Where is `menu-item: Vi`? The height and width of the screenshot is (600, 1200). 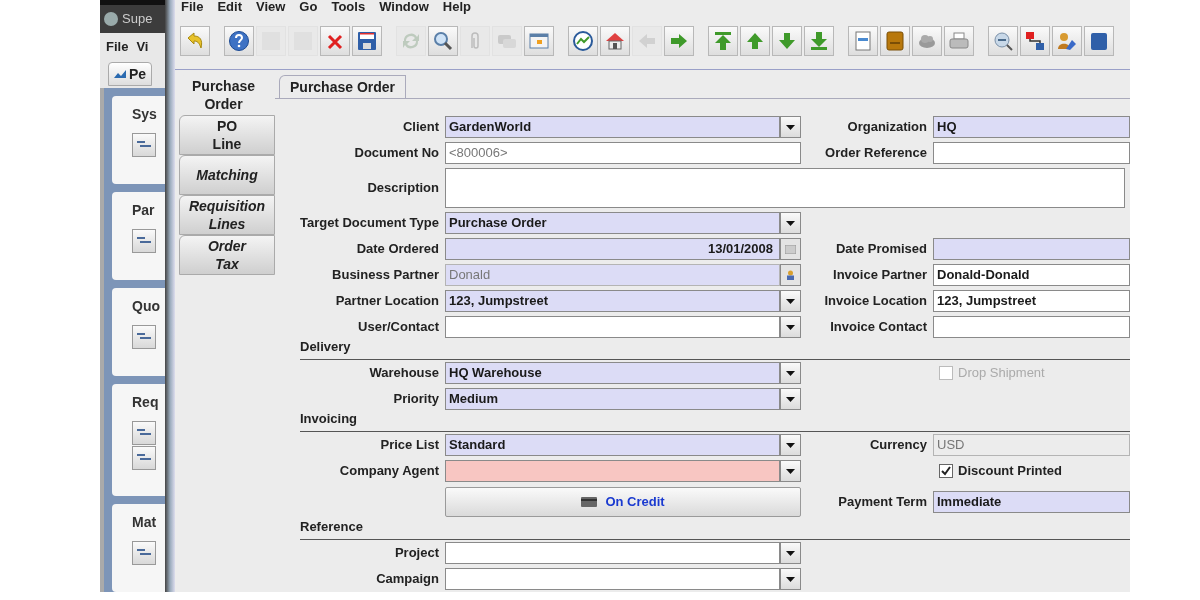
menu-item: Vi is located at coordinates (142, 46).